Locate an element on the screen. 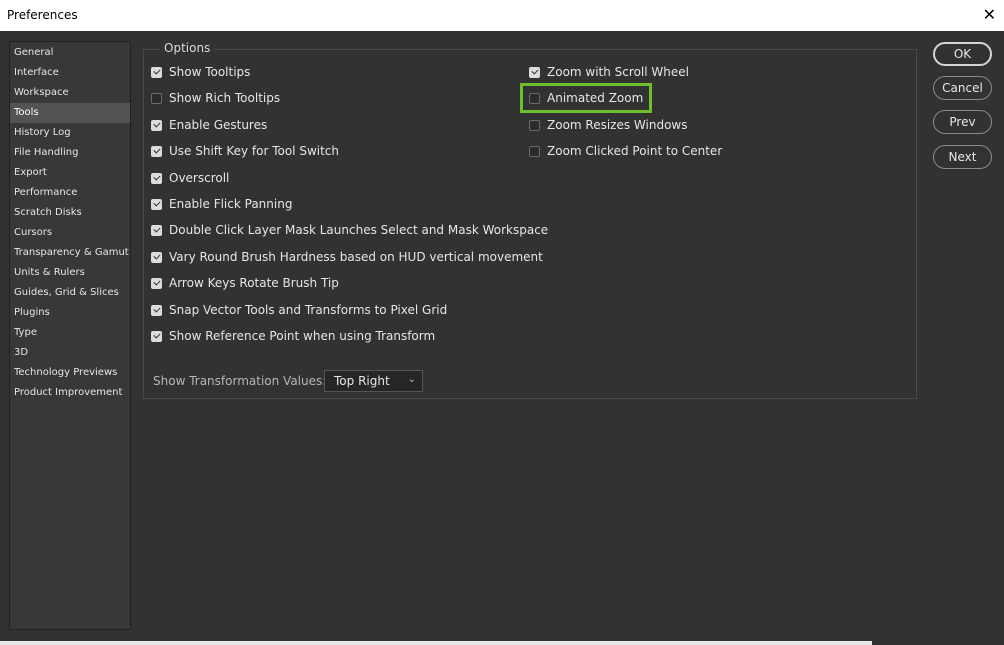 This screenshot has width=1004, height=645. sidebar-item-cursors: Cursors is located at coordinates (70, 233).